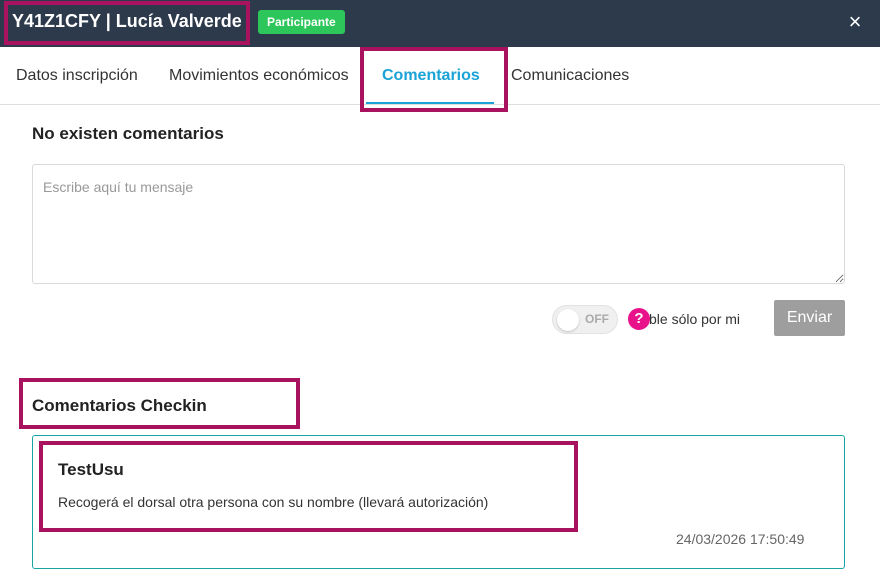 The height and width of the screenshot is (579, 880). Describe the element at coordinates (568, 320) in the screenshot. I see `toggle-knob` at that location.